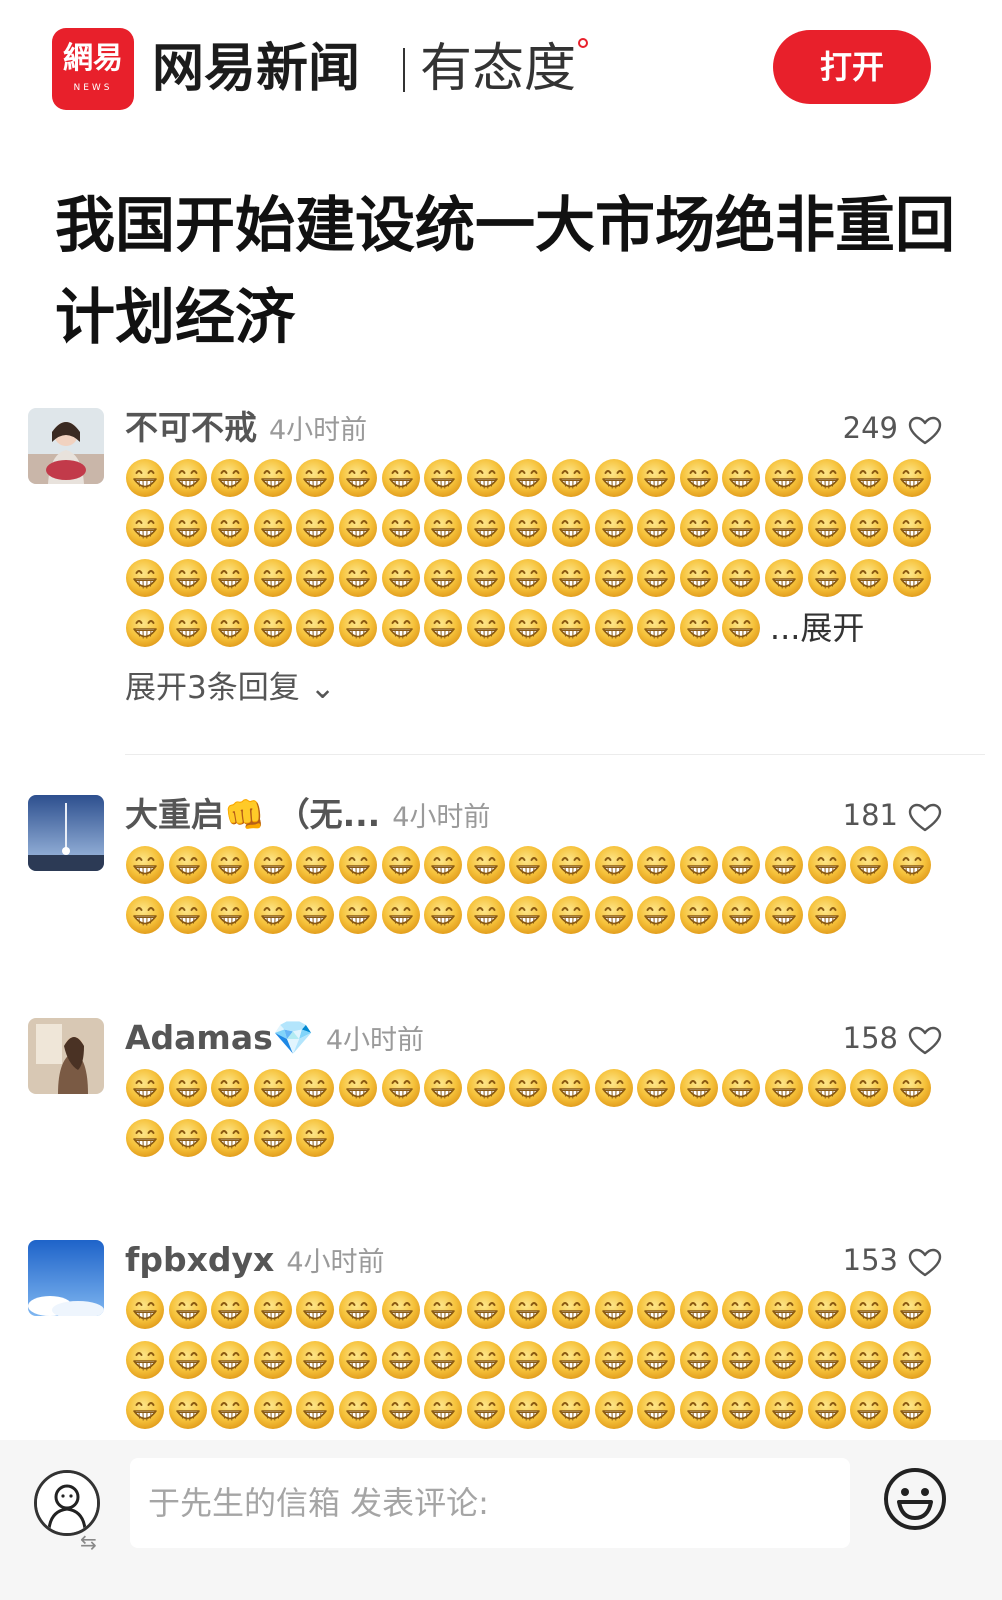  What do you see at coordinates (191, 427) in the screenshot?
I see `comment-username: 不可不戒` at bounding box center [191, 427].